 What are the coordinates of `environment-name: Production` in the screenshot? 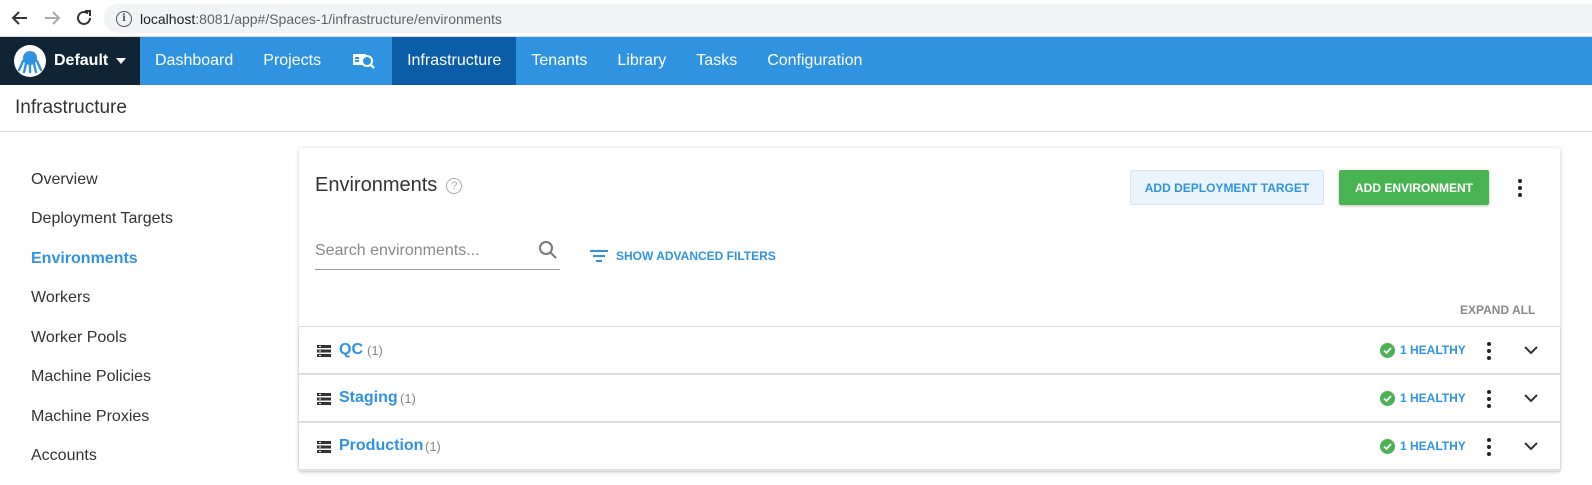 It's located at (381, 446).